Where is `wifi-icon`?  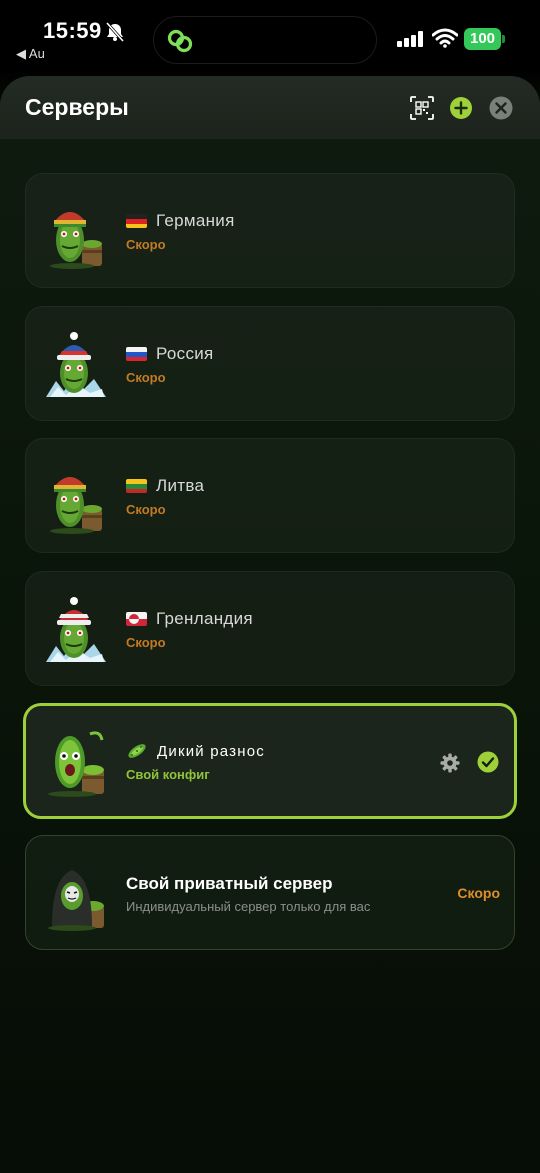 wifi-icon is located at coordinates (445, 38).